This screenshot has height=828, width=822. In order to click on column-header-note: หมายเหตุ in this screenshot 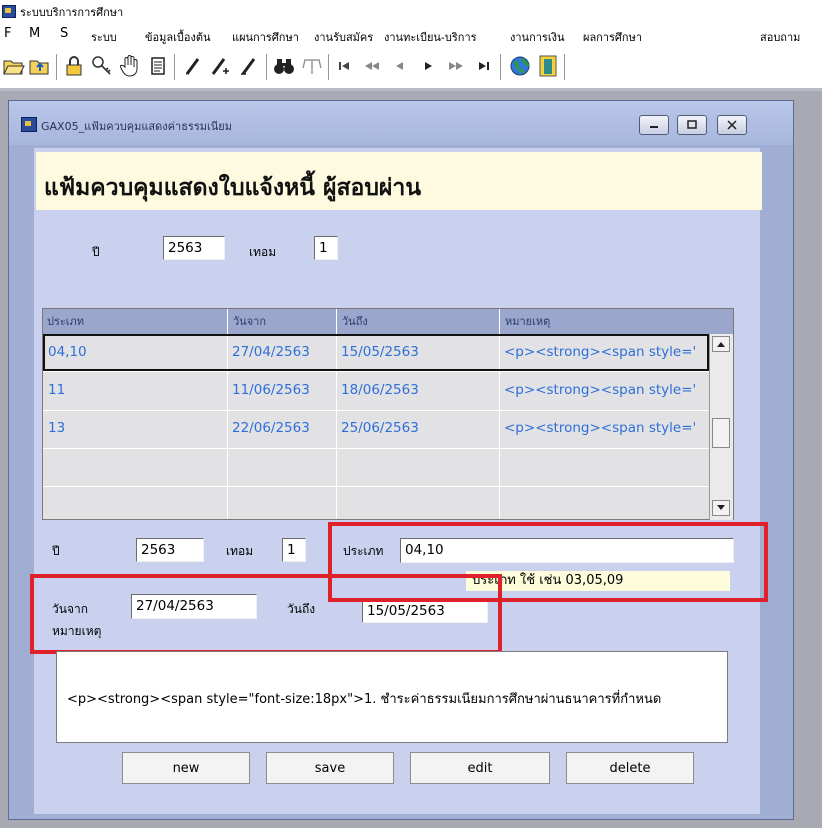, I will do `click(527, 321)`.